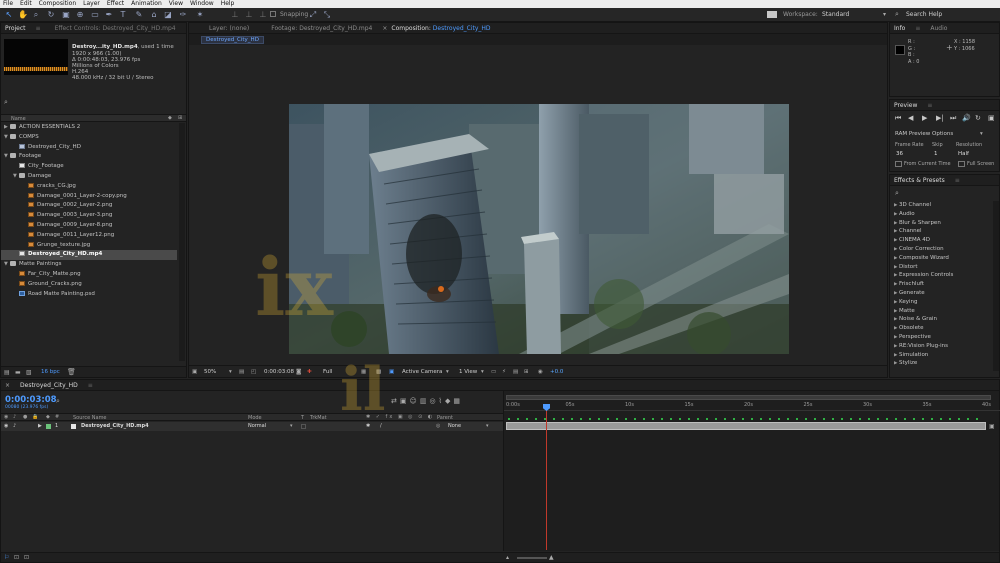  Describe the element at coordinates (438, 426) in the screenshot. I see `parent-pickwhip-icon: ◎` at that location.